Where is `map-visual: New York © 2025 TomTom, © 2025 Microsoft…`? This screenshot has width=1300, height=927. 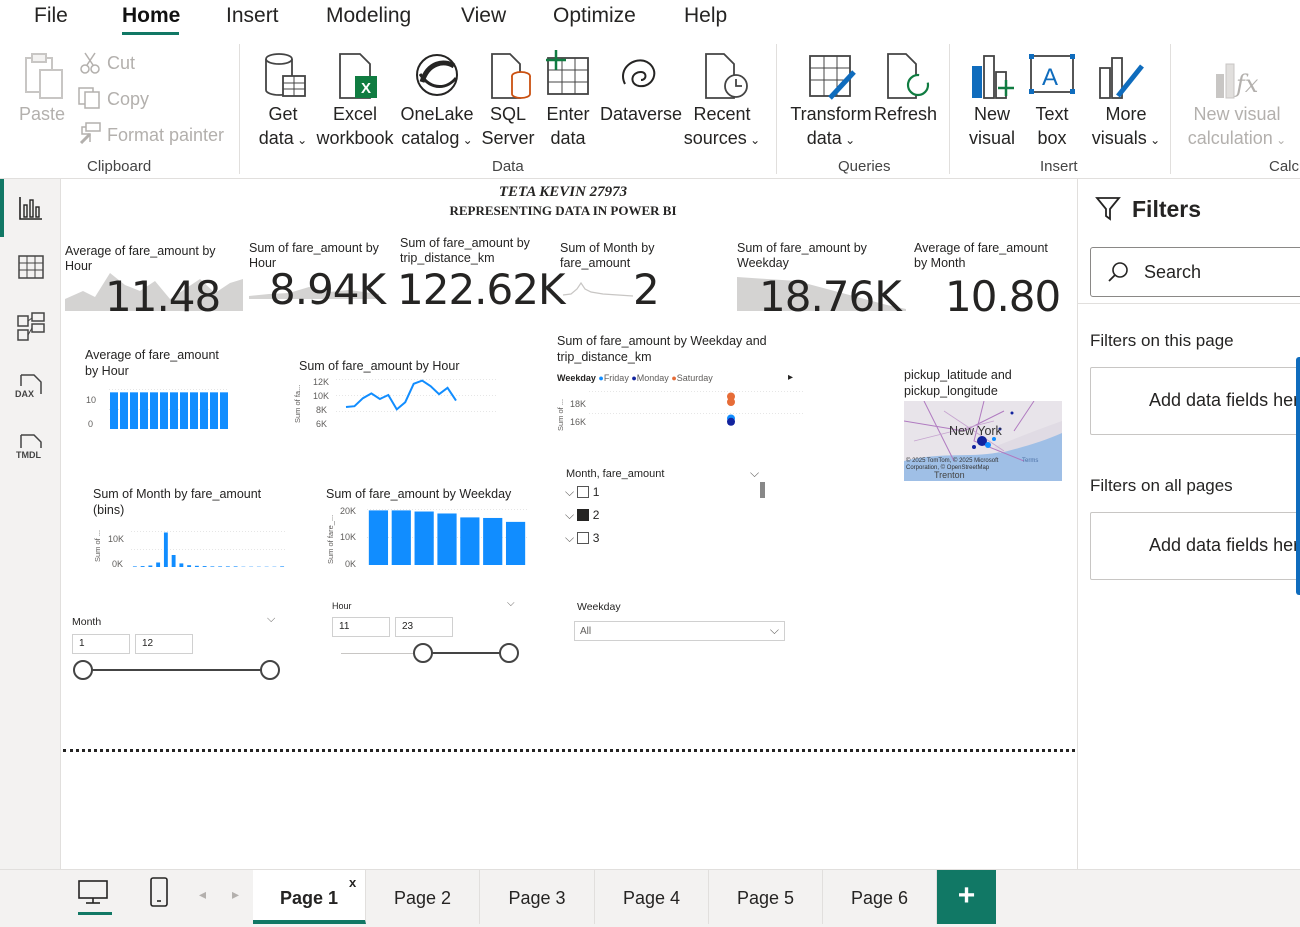
map-visual: New York © 2025 TomTom, © 2025 Microsoft… is located at coordinates (983, 441).